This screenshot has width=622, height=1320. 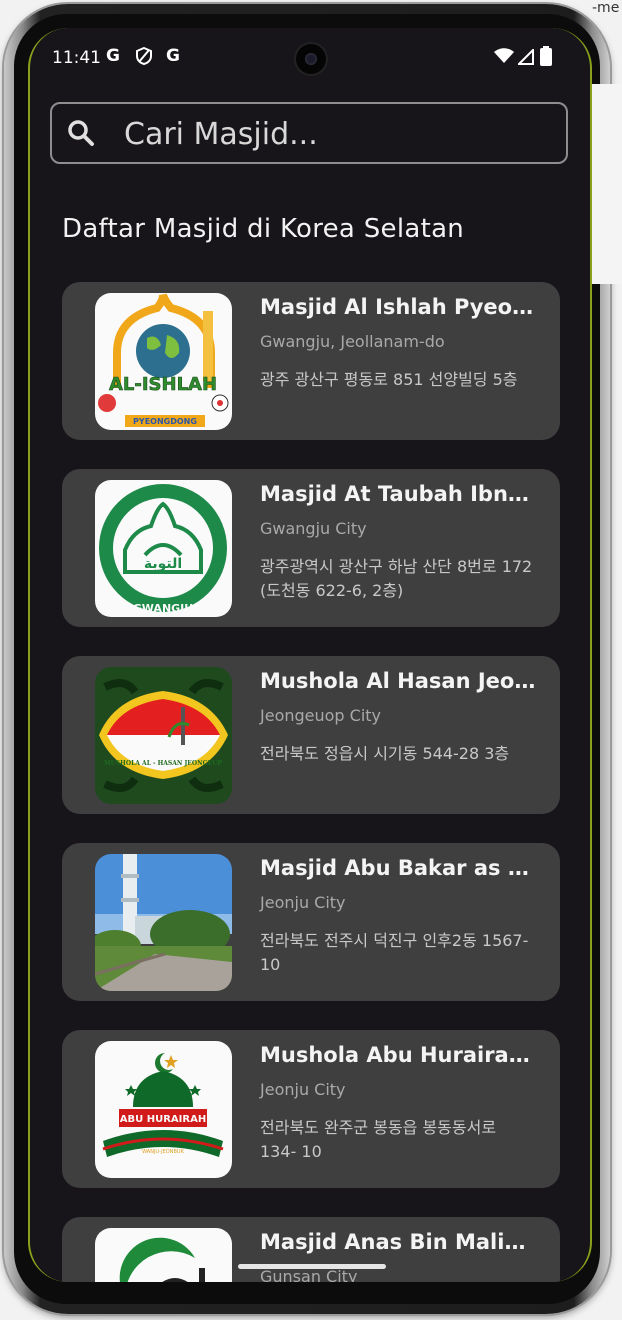 What do you see at coordinates (396, 578) in the screenshot?
I see `mosque-address: 광주광역시 광산구 하남 산단 8번로 172 (도천동 622-6, 2층)` at bounding box center [396, 578].